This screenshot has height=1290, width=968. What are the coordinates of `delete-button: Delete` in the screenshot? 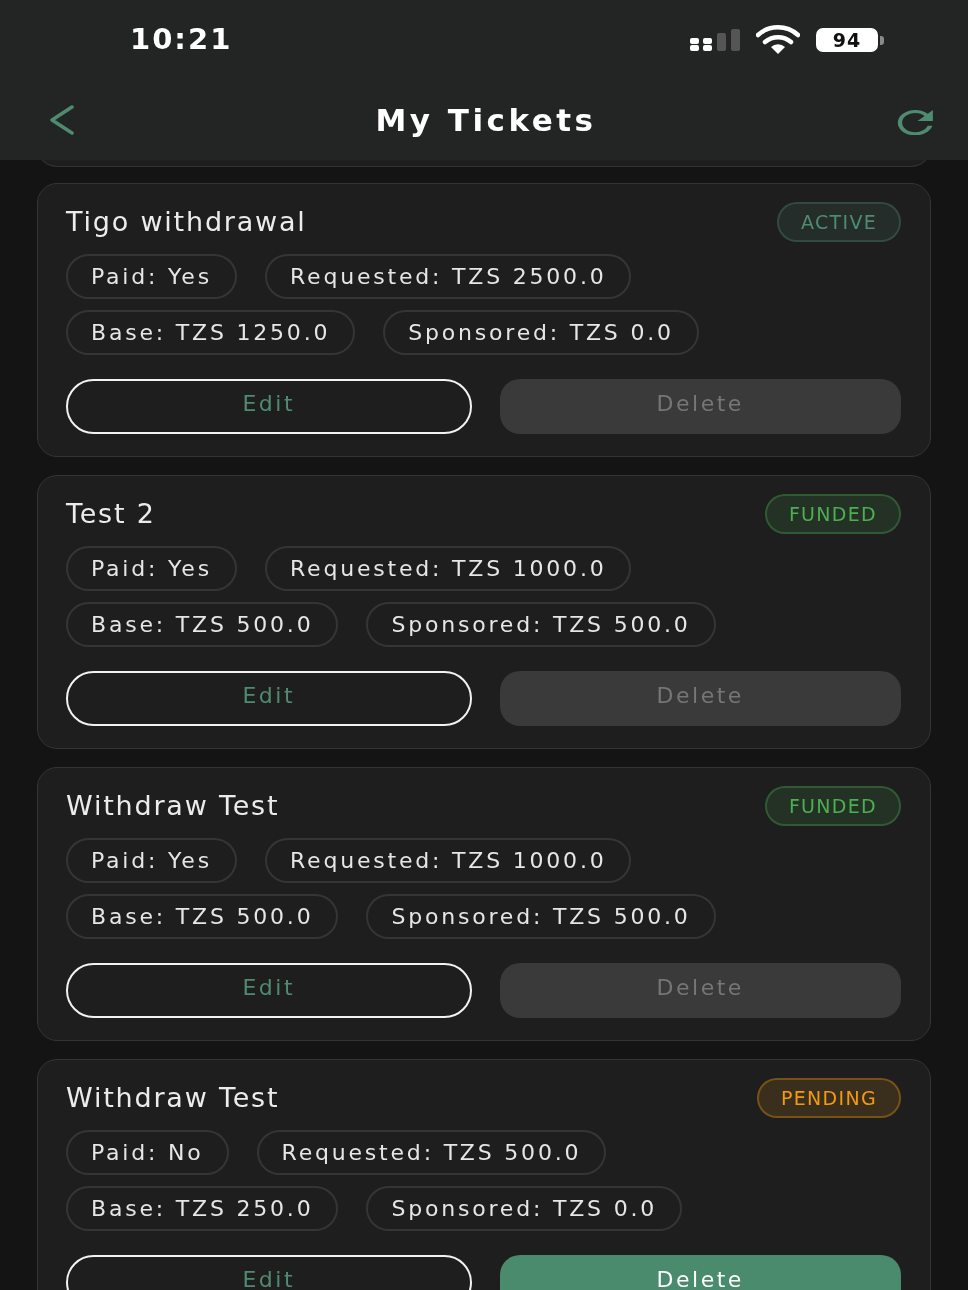 It's located at (700, 1272).